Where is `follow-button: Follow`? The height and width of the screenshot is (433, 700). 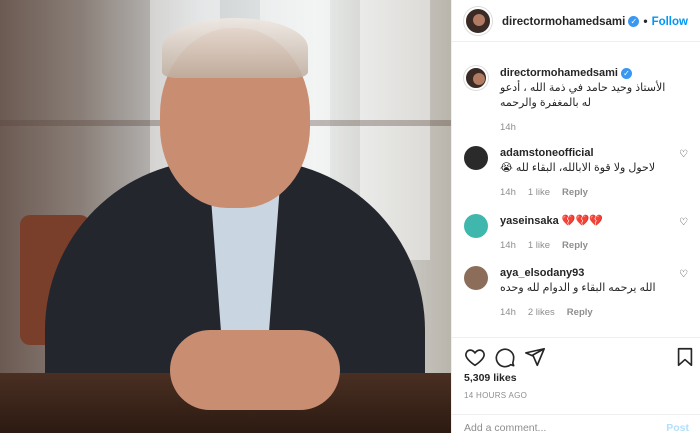
follow-button: Follow is located at coordinates (670, 22).